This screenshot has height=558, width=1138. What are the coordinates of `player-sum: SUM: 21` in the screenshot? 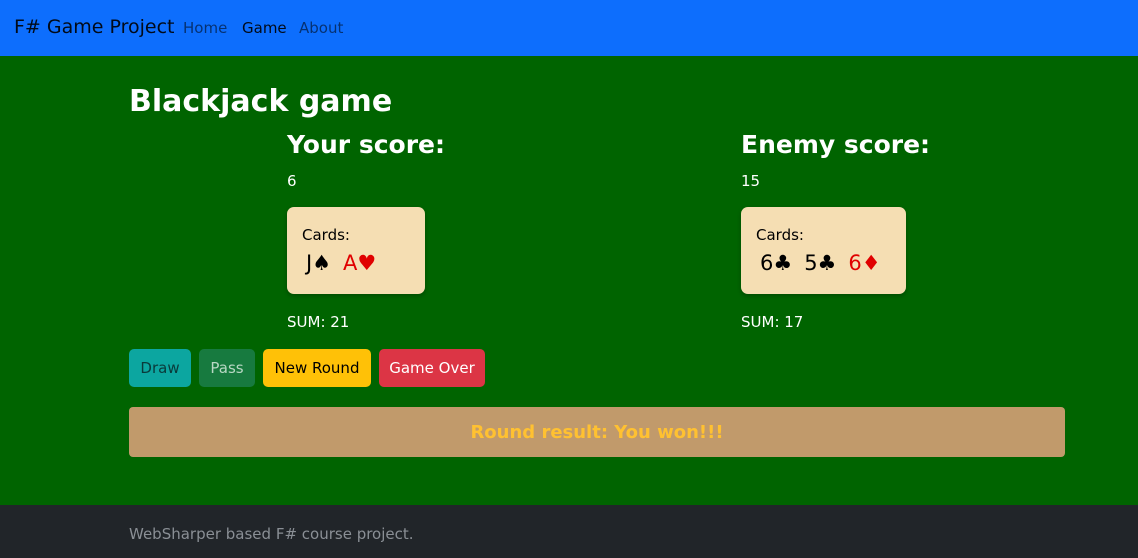 It's located at (318, 322).